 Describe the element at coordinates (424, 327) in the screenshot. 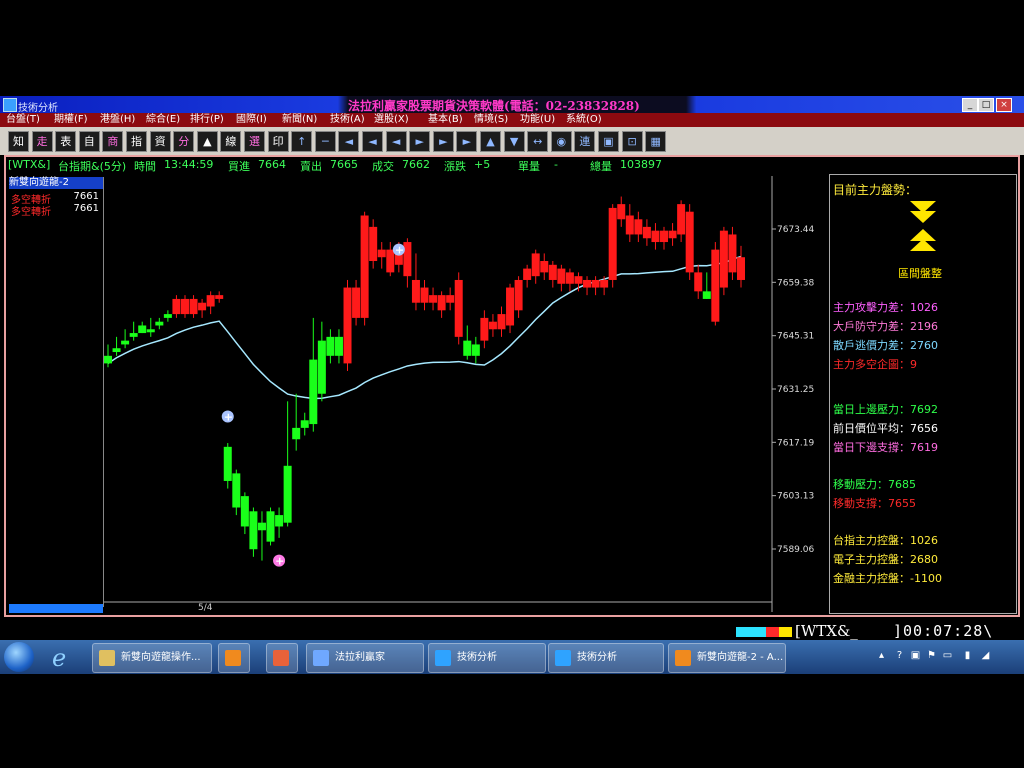

I see `moving-average-line` at that location.